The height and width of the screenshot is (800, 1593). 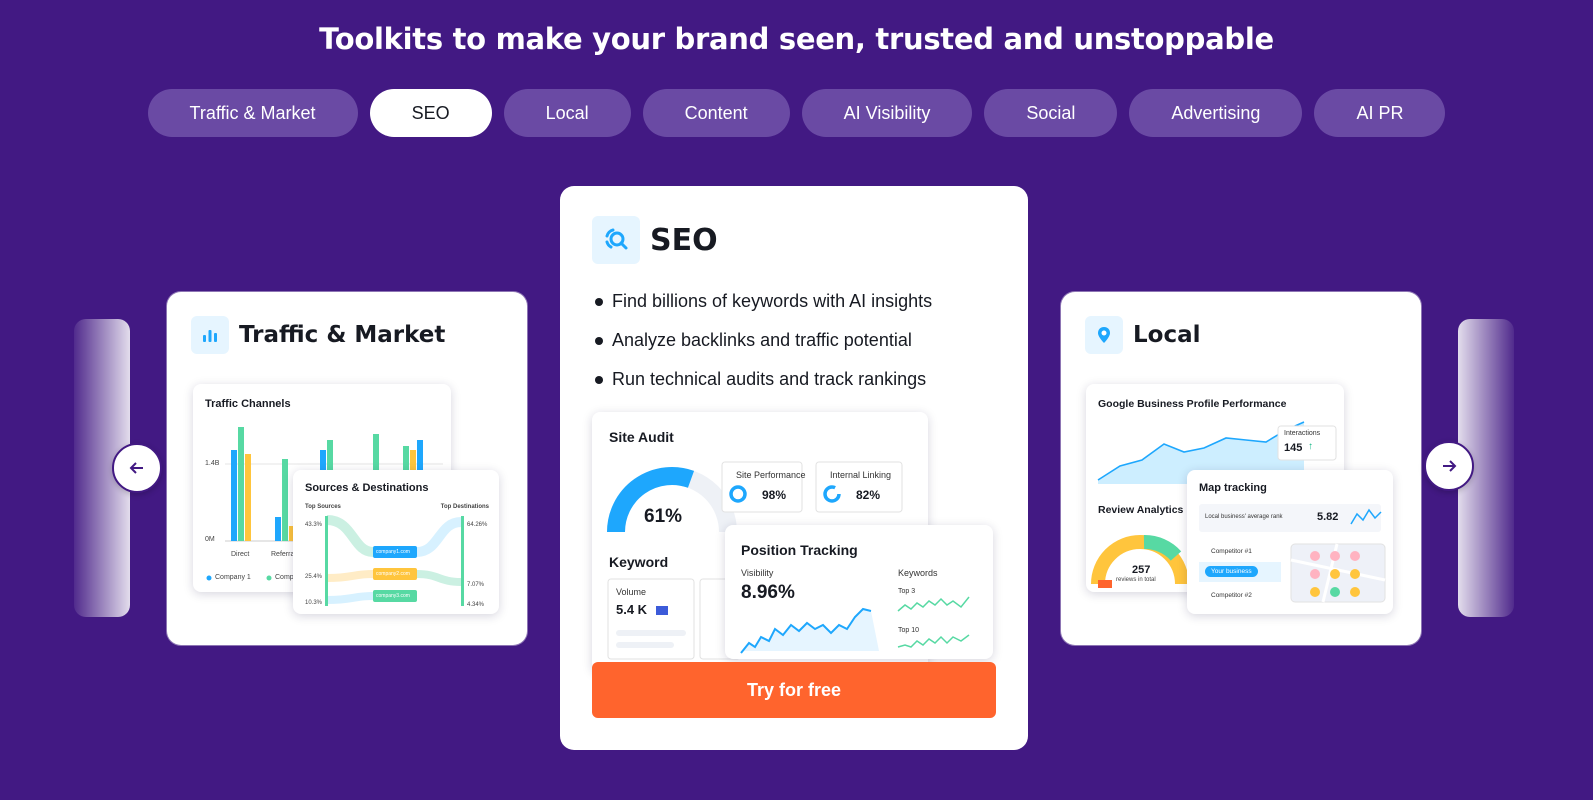 I want to click on interactions-value: 145, so click(x=1293, y=448).